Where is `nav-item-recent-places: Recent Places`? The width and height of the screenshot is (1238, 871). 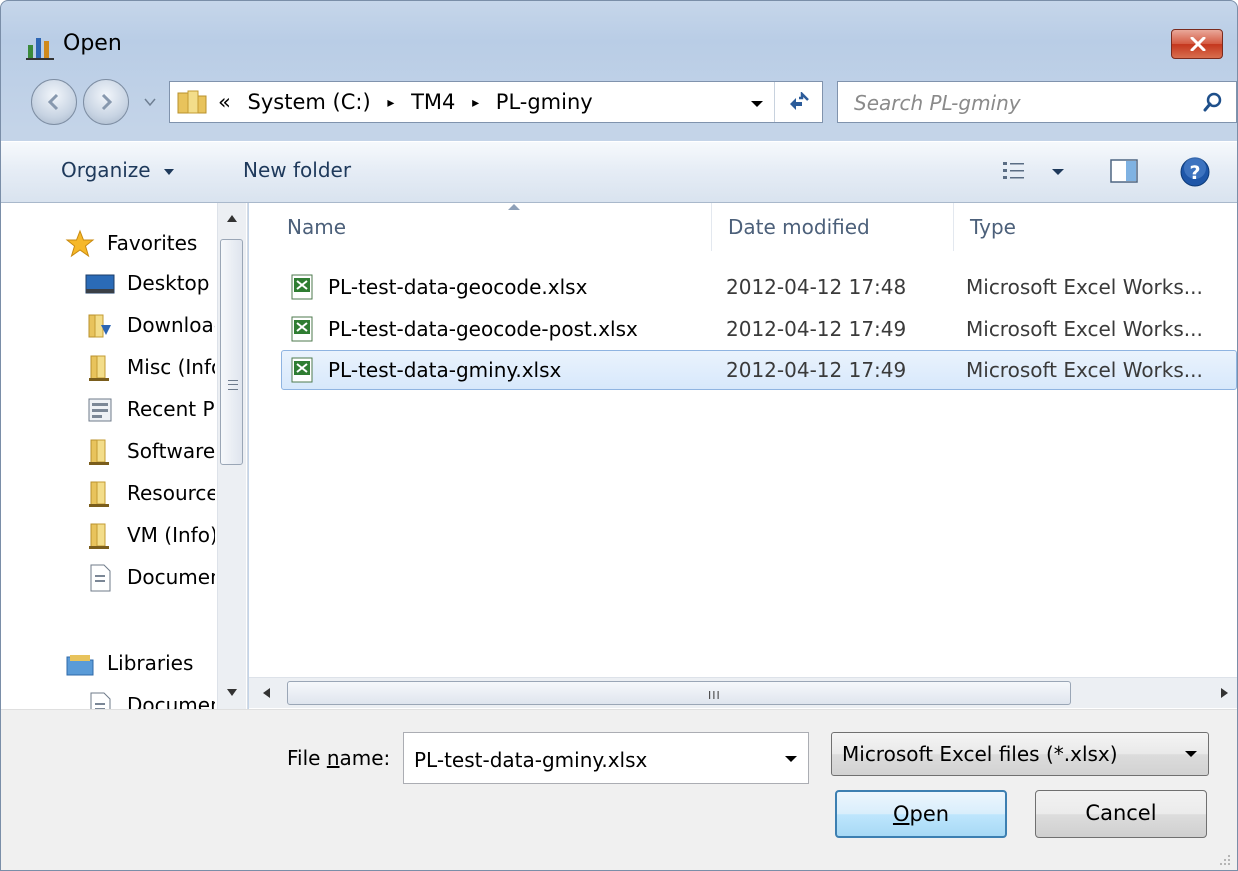 nav-item-recent-places: Recent Places is located at coordinates (151, 409).